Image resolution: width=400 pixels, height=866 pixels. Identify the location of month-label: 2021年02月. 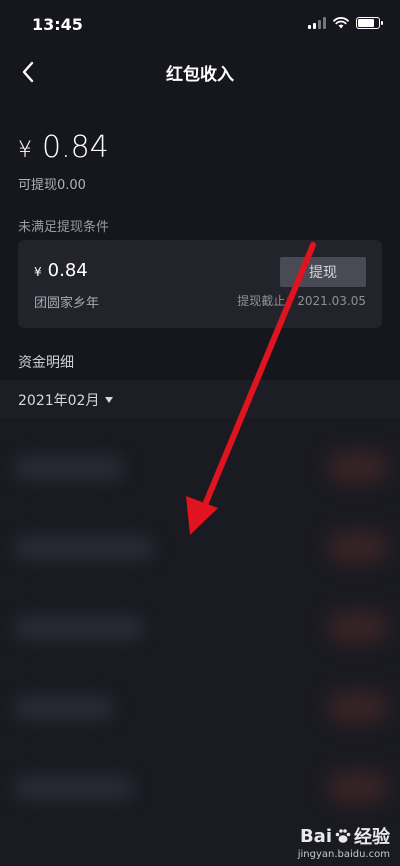
(59, 401).